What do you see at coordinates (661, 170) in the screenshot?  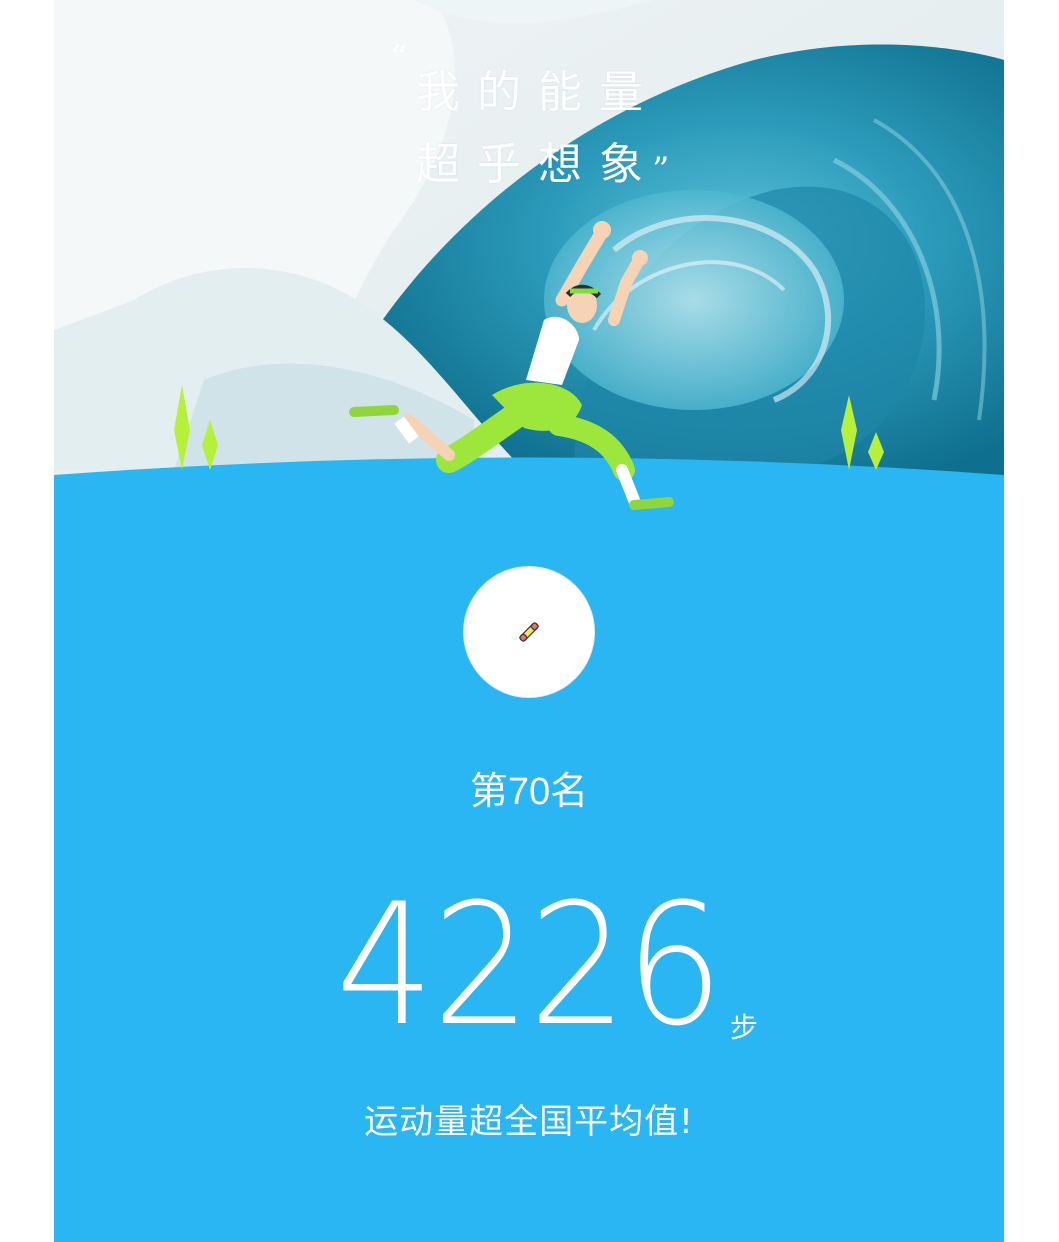 I see `quote-close-mark: ”` at bounding box center [661, 170].